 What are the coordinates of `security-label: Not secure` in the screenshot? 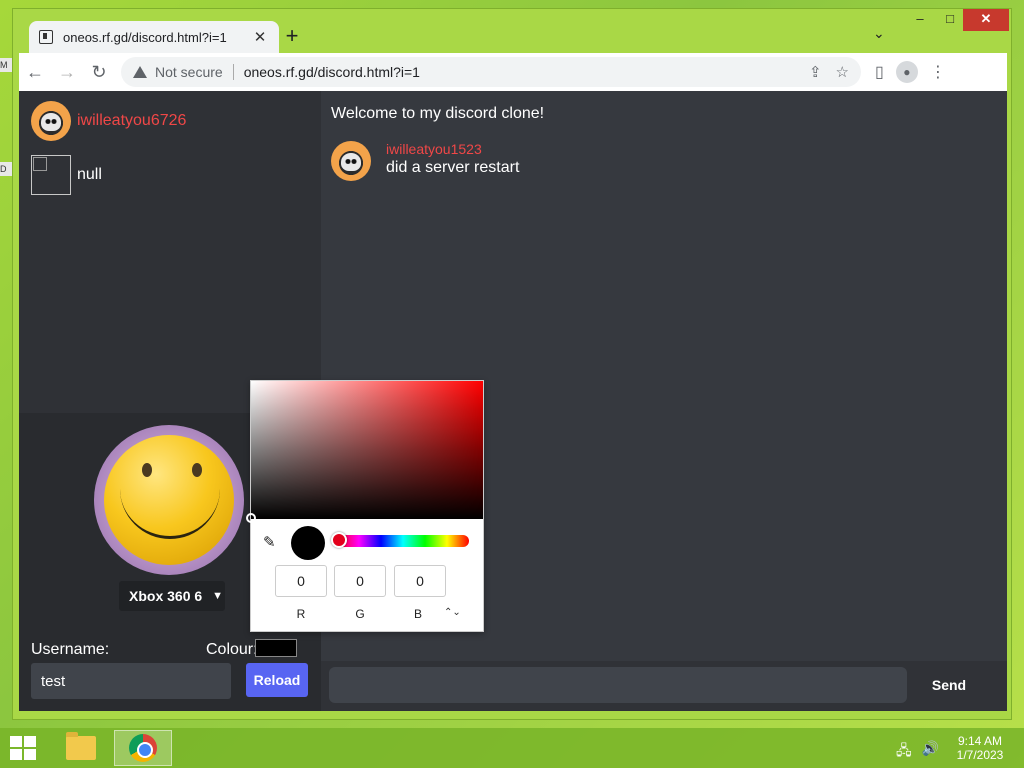 It's located at (189, 72).